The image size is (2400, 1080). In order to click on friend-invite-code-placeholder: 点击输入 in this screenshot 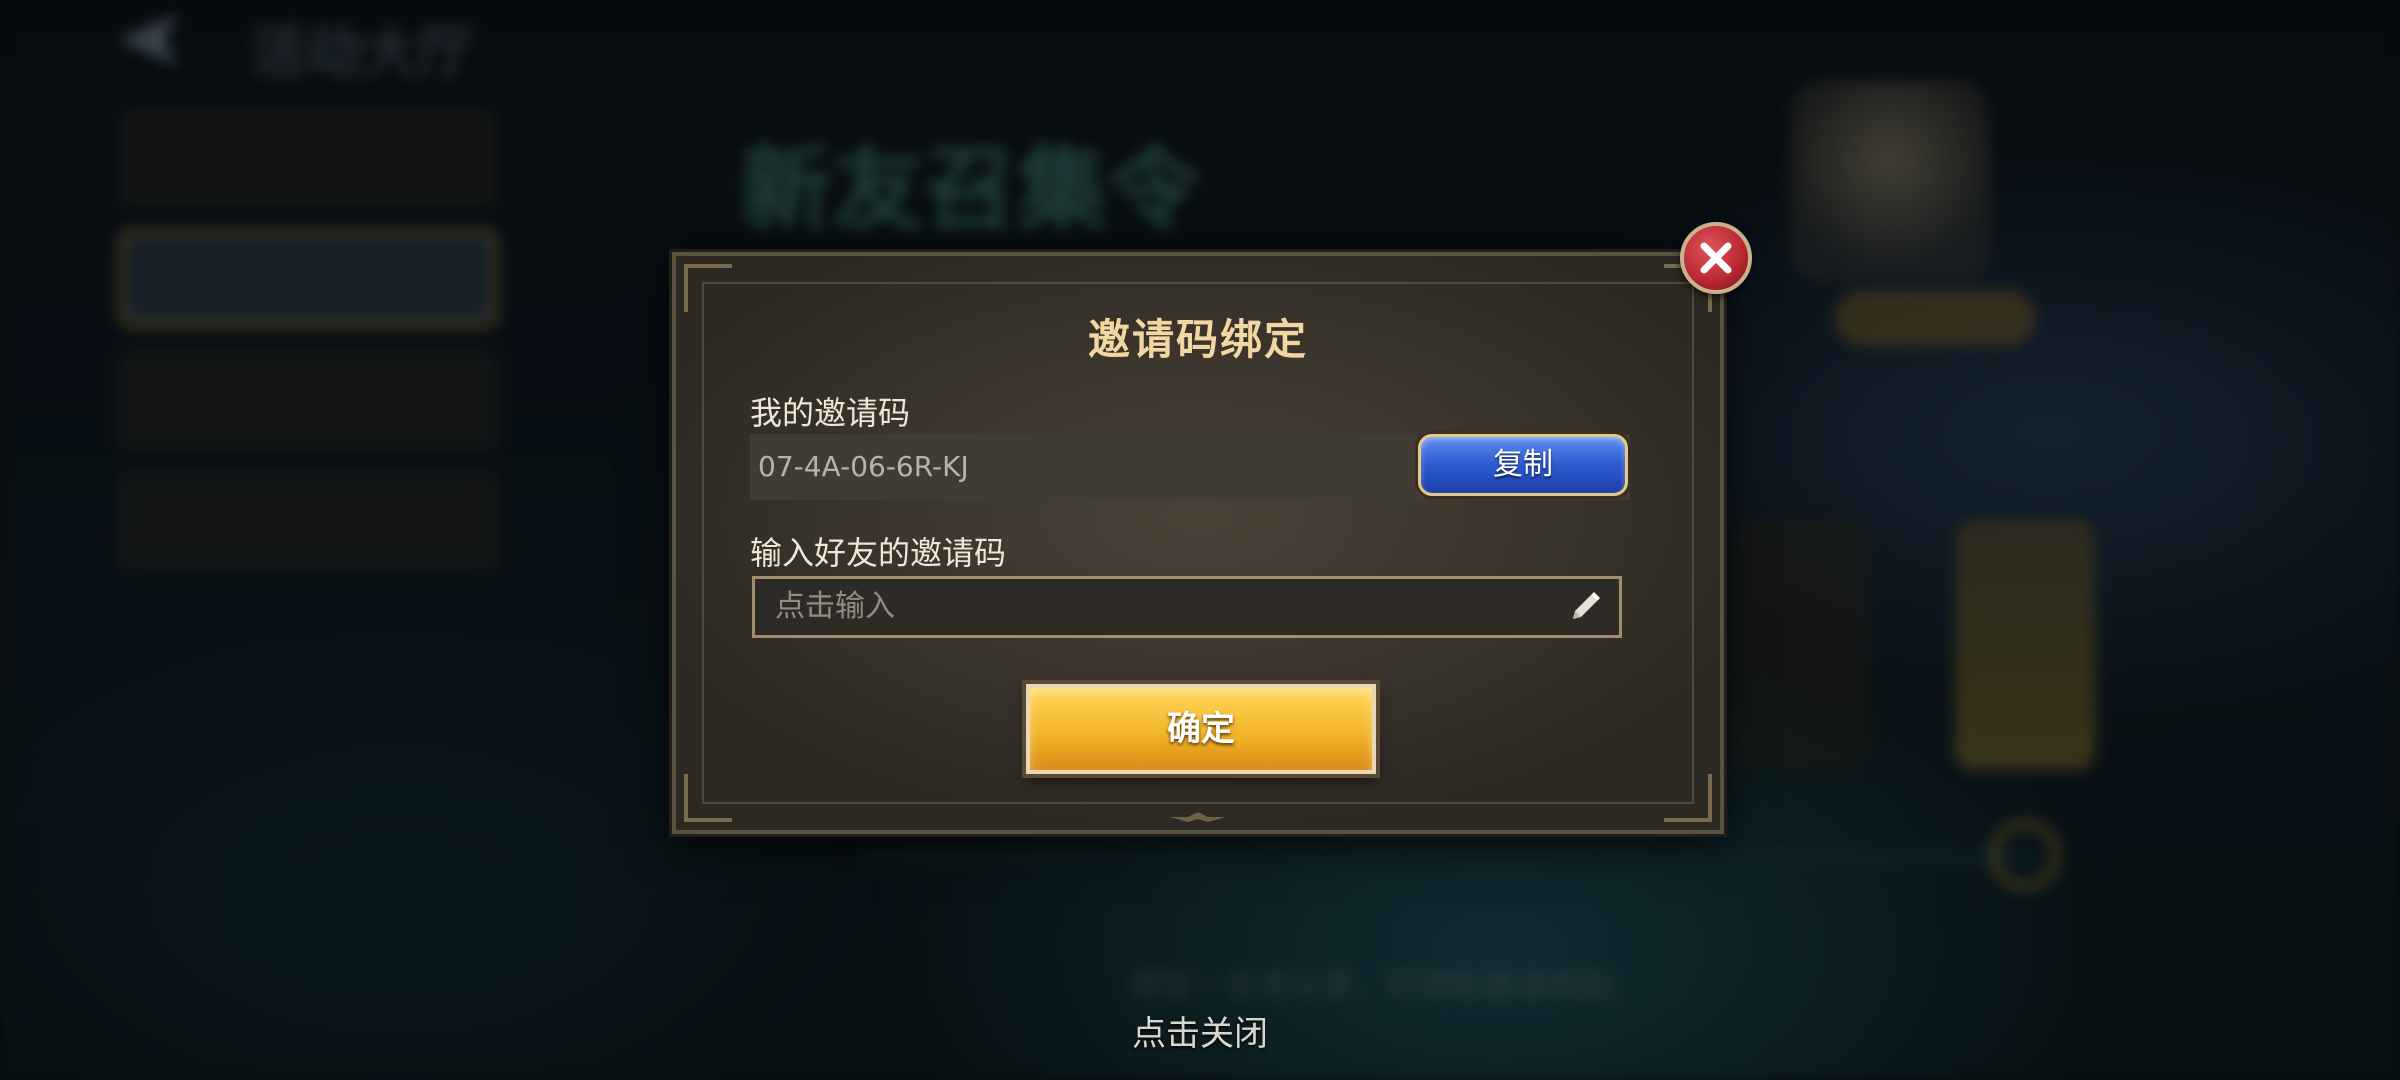, I will do `click(835, 606)`.